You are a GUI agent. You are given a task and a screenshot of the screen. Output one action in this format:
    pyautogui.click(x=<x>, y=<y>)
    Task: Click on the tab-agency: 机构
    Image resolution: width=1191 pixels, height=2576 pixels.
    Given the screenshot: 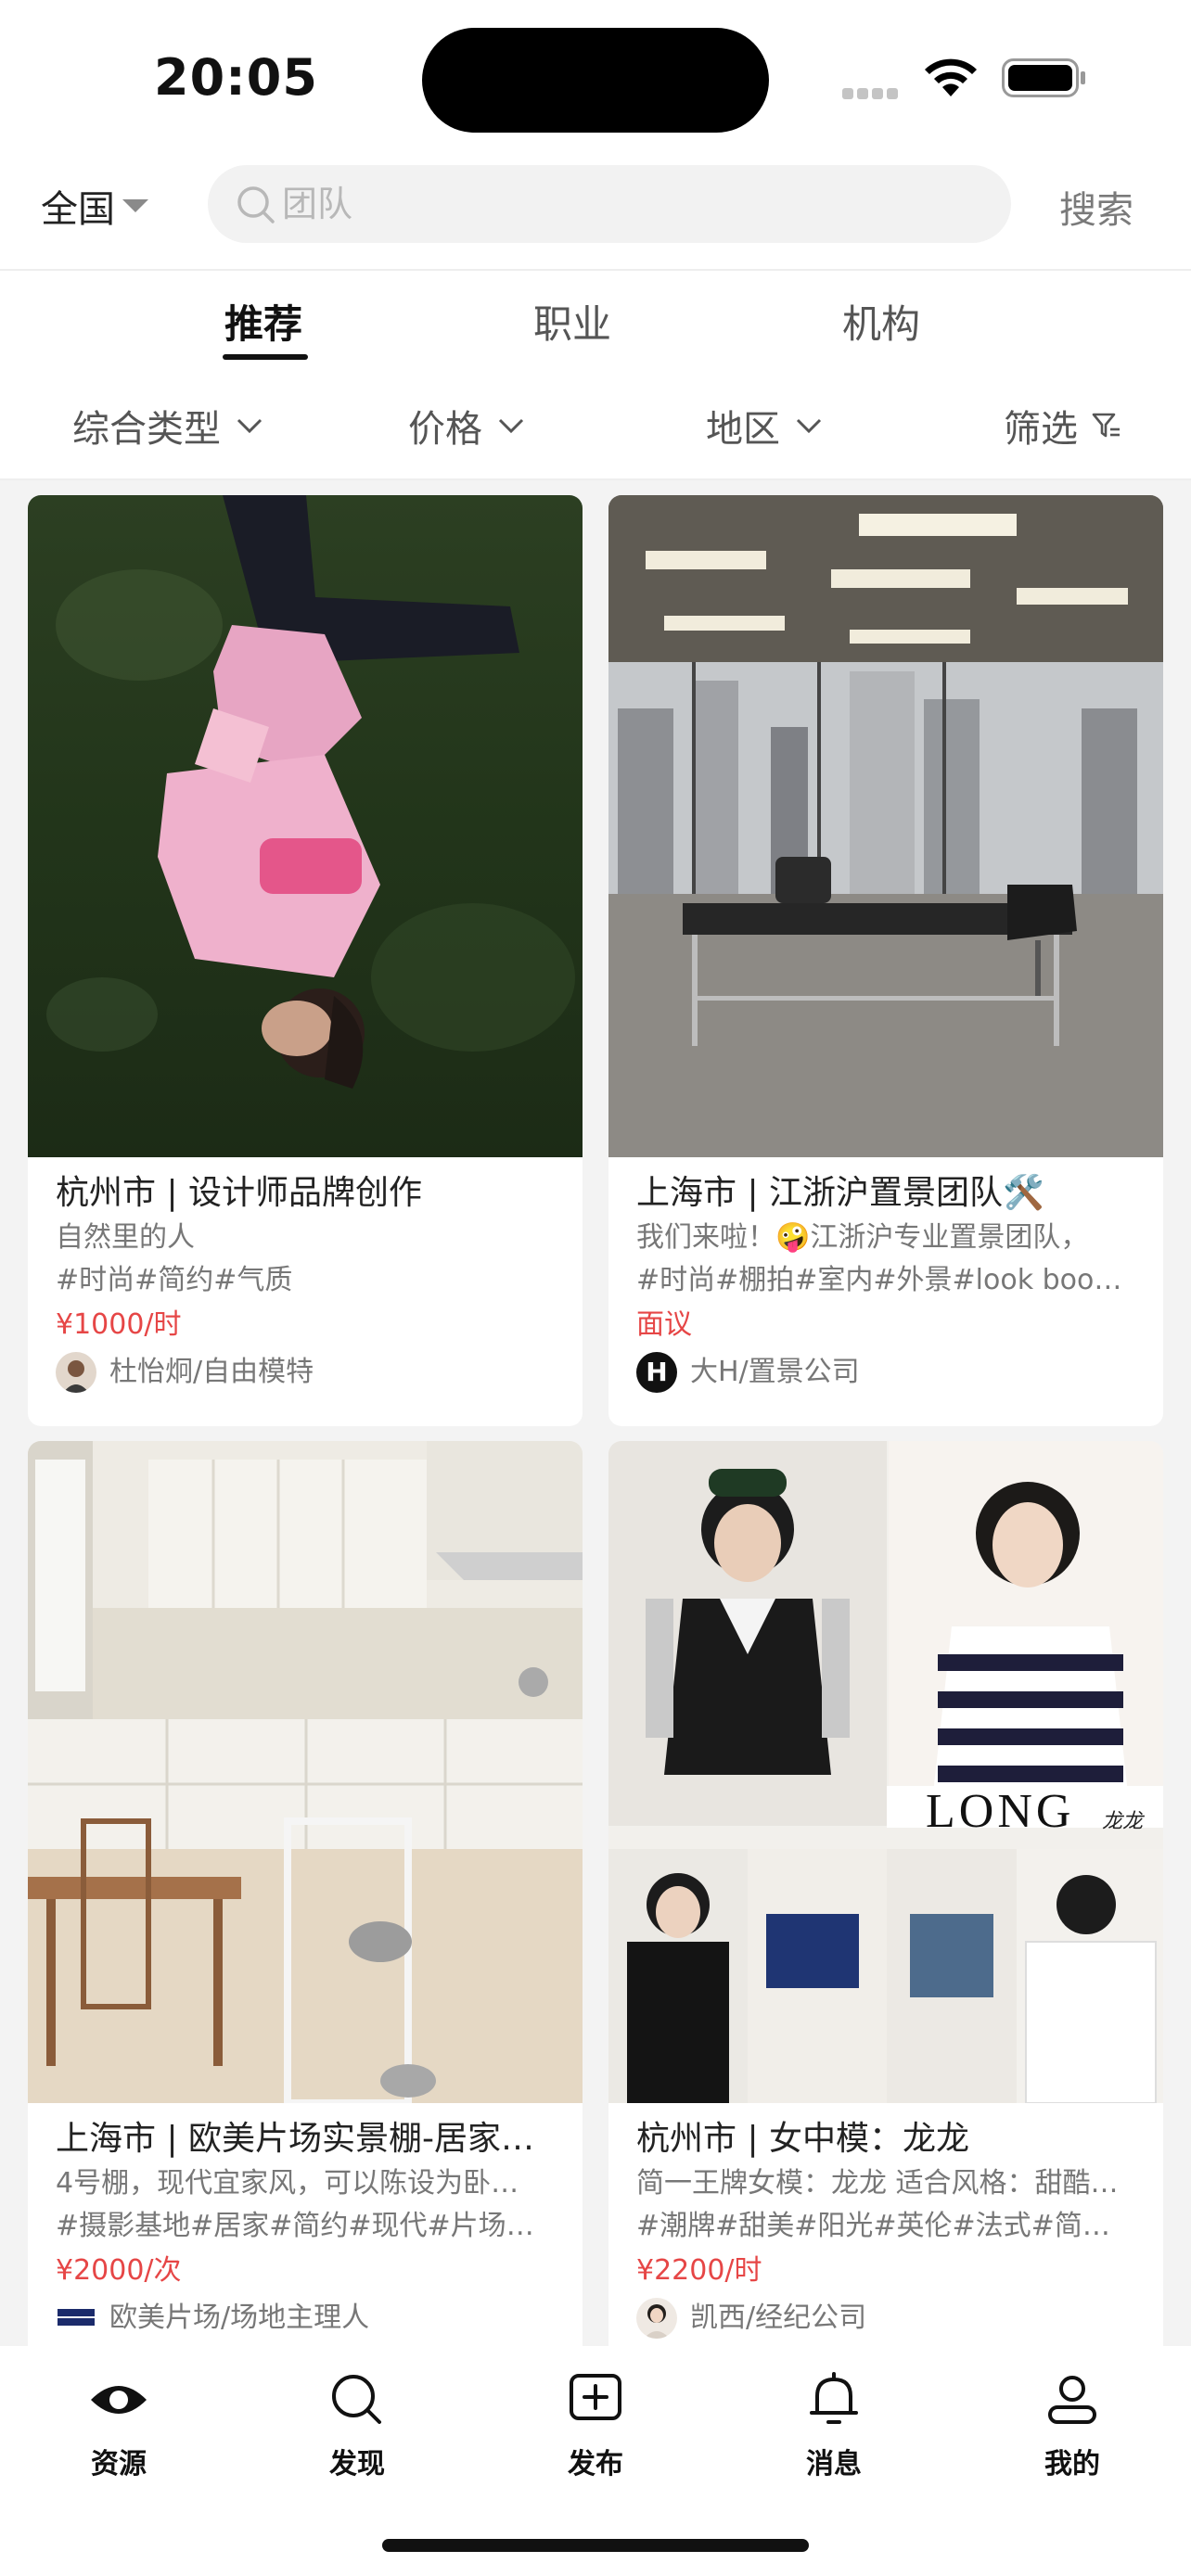 What is the action you would take?
    pyautogui.click(x=881, y=321)
    